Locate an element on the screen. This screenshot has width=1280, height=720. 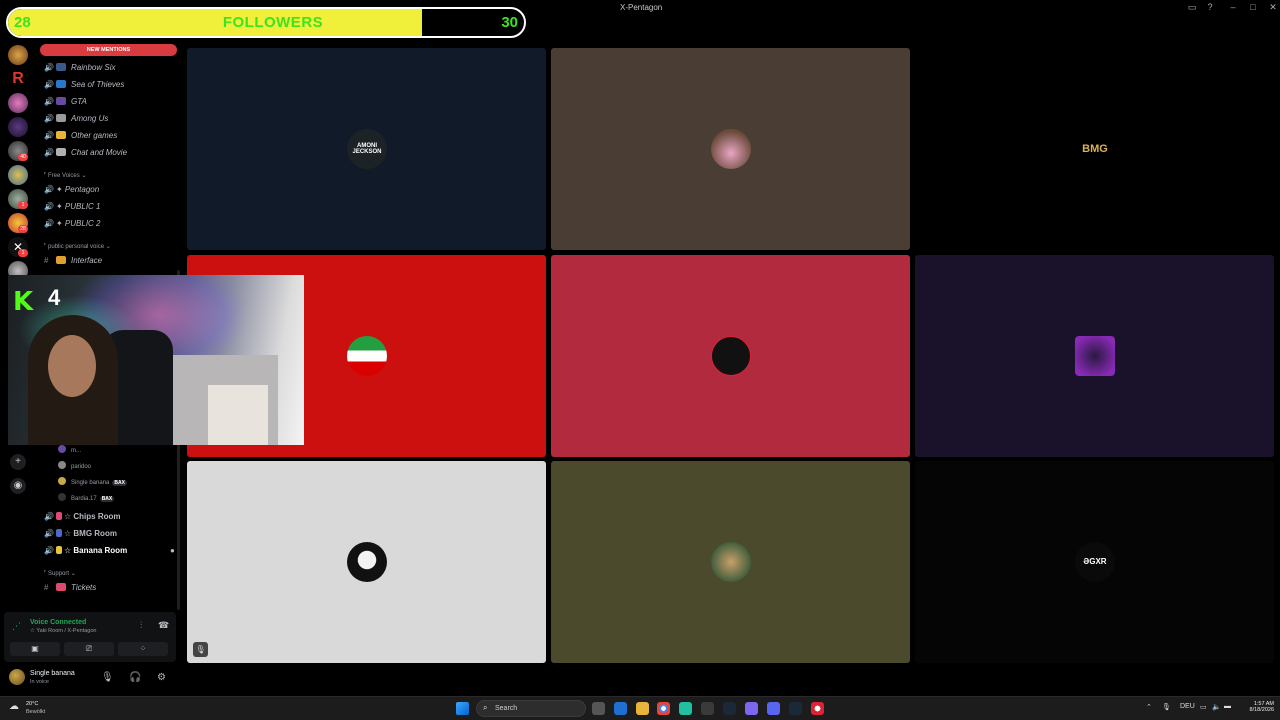
voice-channel-active: 🔊 ☆ Banana Room ● is located at coordinates (109, 553).